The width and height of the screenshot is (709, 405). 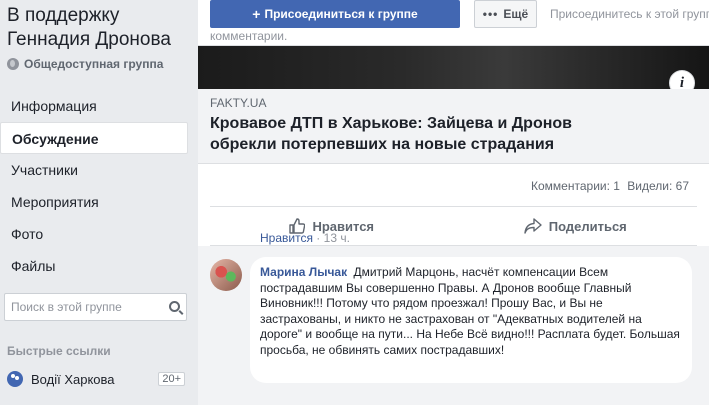 I want to click on comment-meta: Нравится · 13 ч., so click(x=305, y=238).